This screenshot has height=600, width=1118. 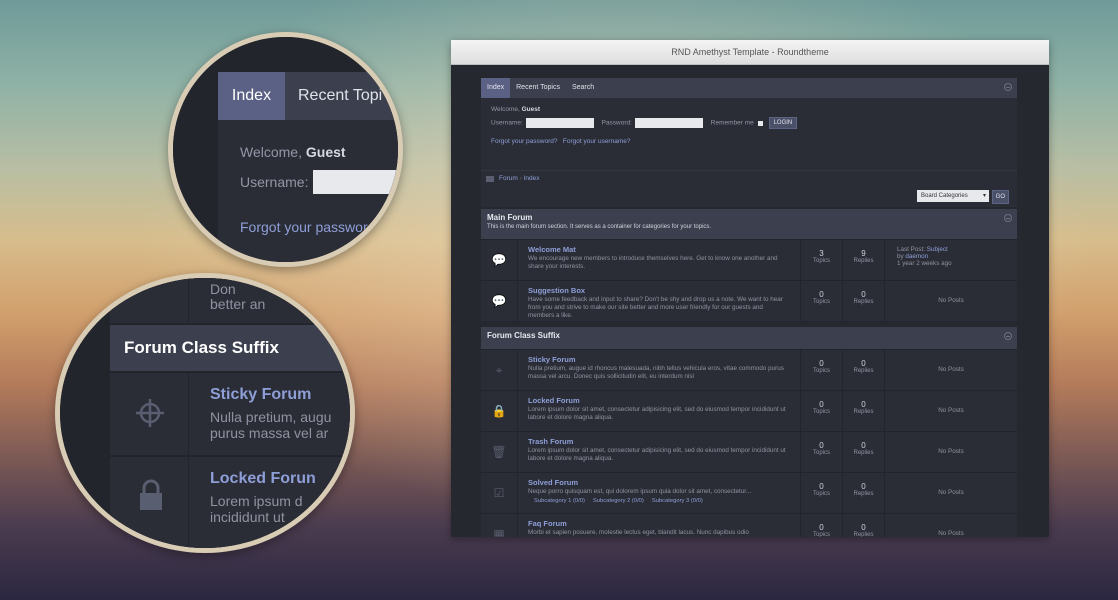 What do you see at coordinates (532, 178) in the screenshot?
I see `breadcrumb-index: Index` at bounding box center [532, 178].